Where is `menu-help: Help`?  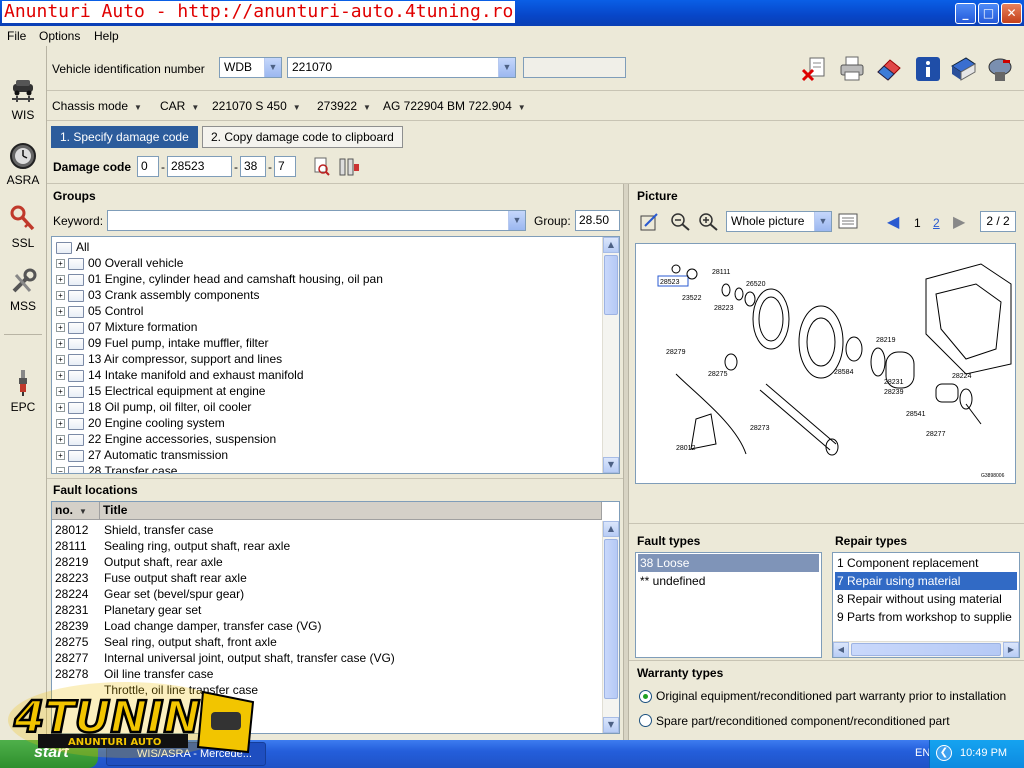 menu-help: Help is located at coordinates (106, 36).